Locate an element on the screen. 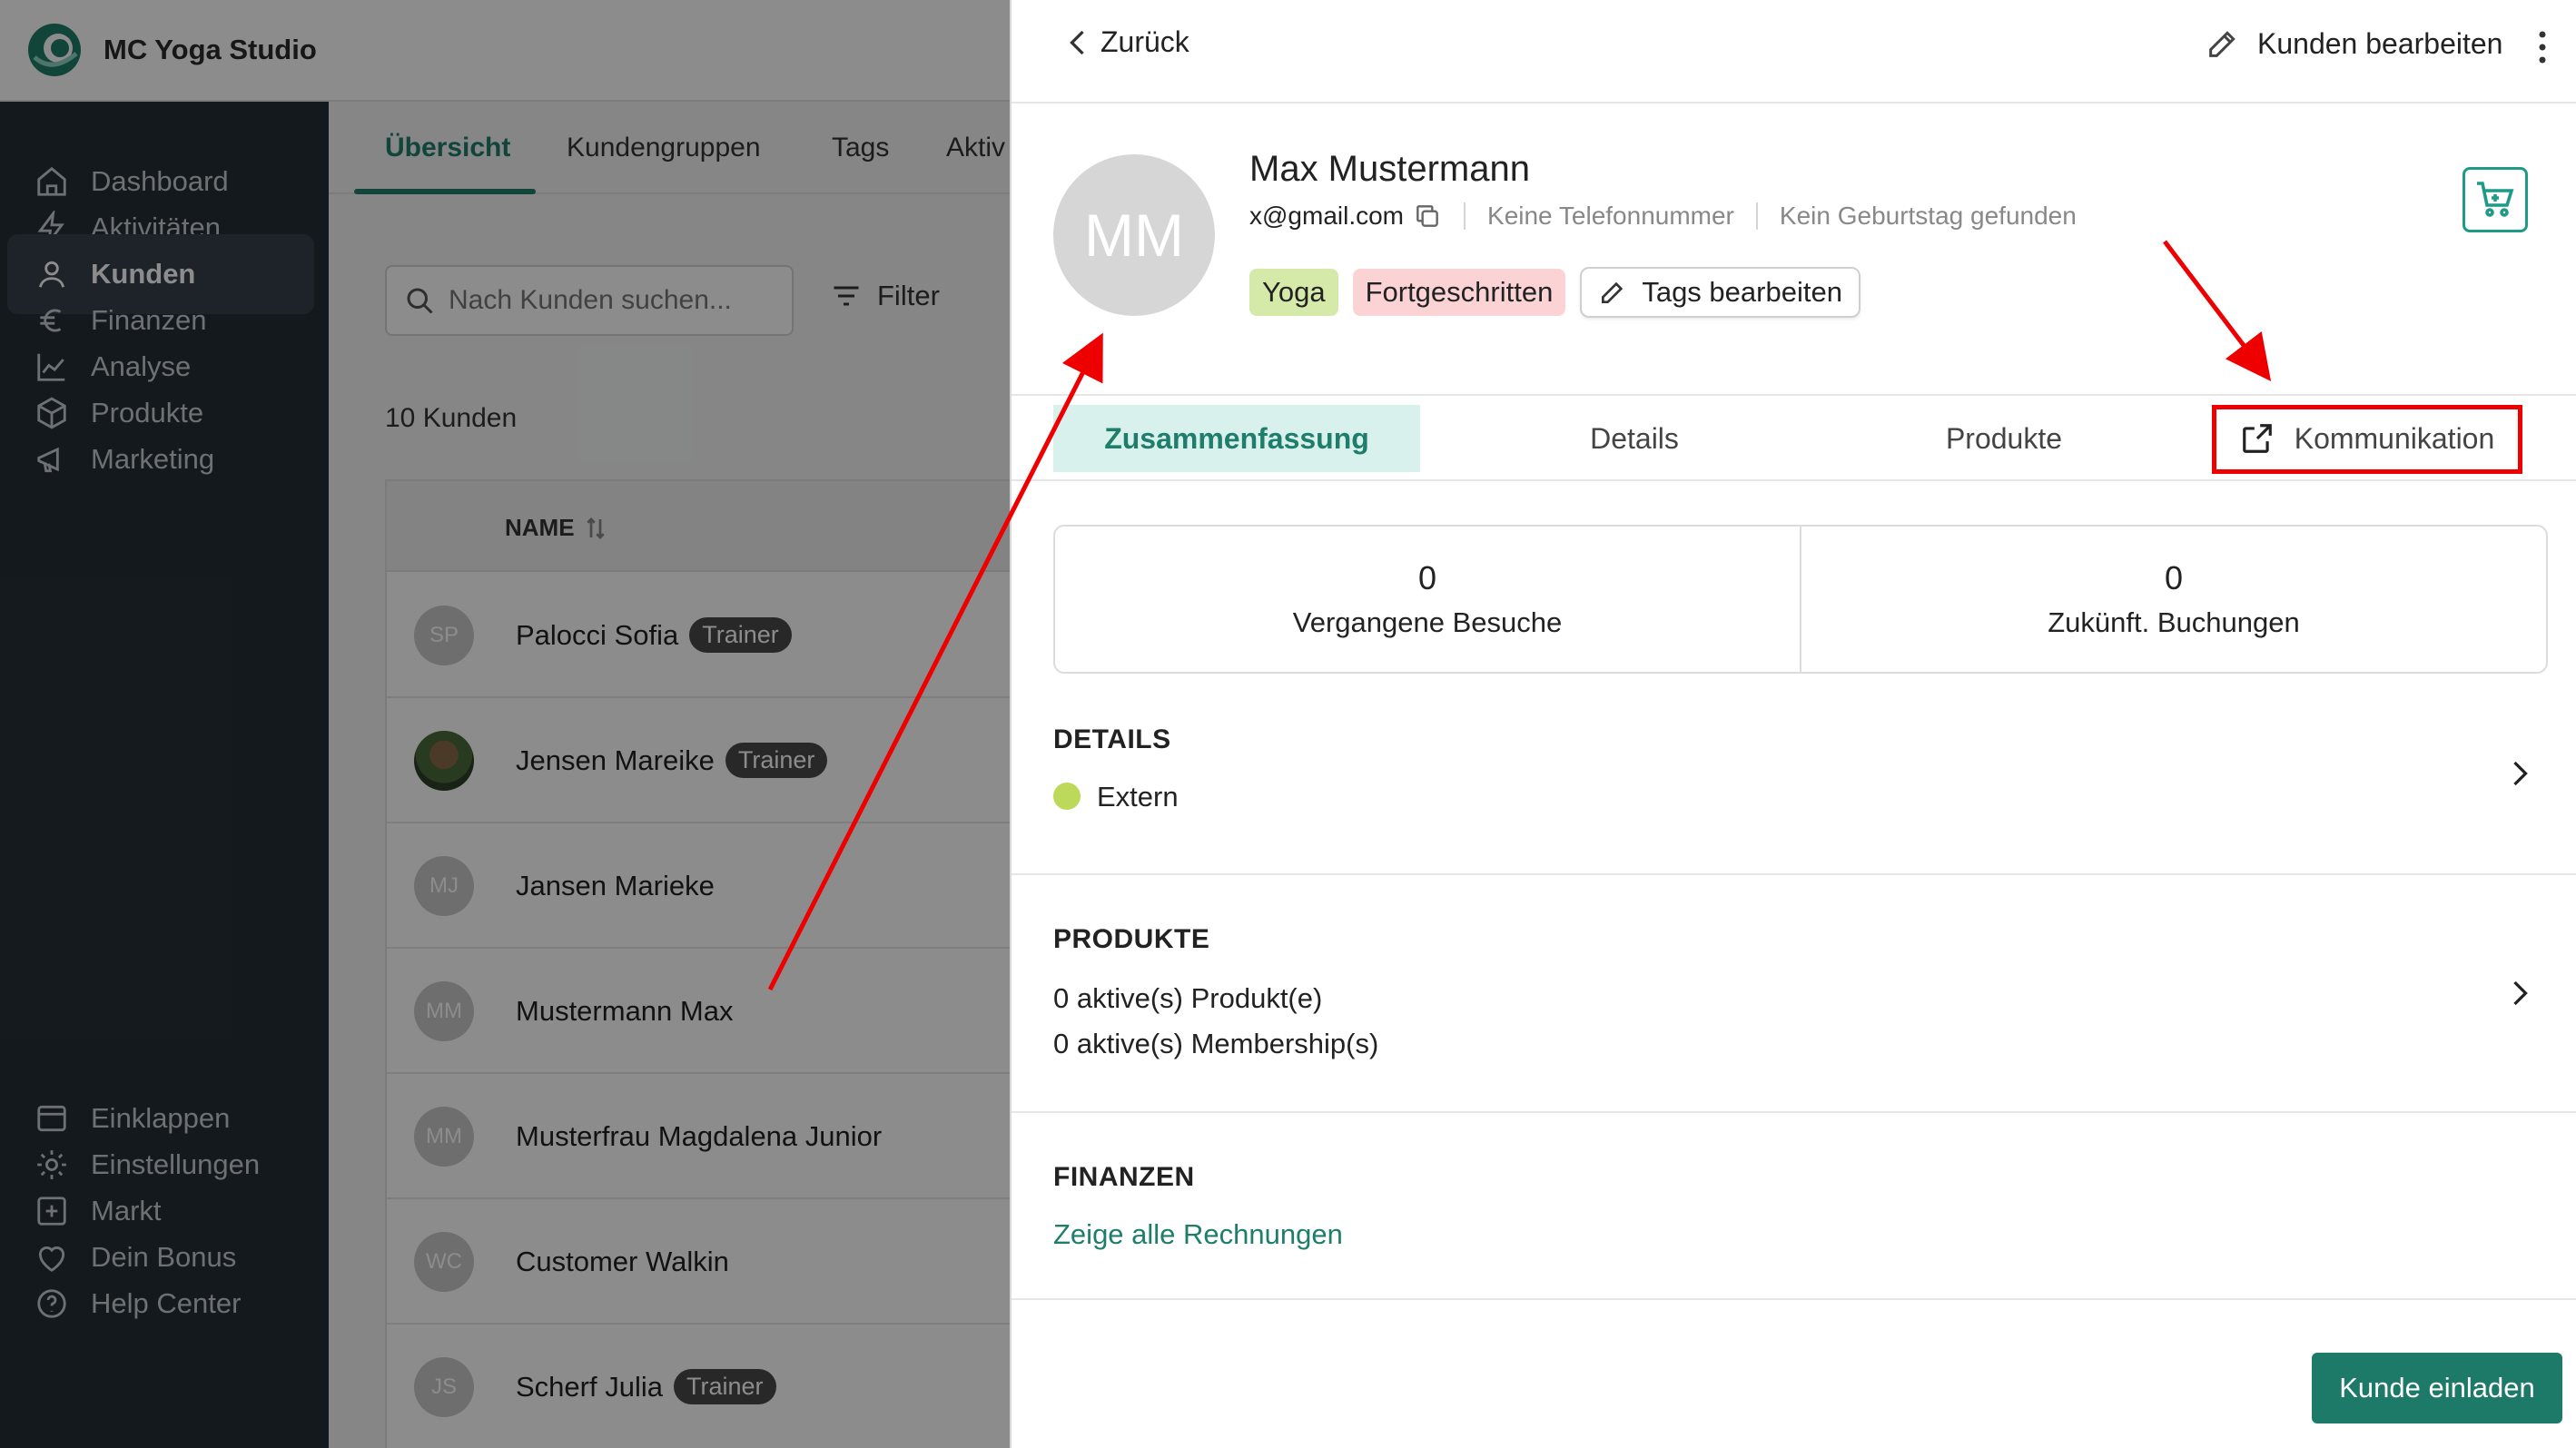  cart-icon is located at coordinates (2495, 199).